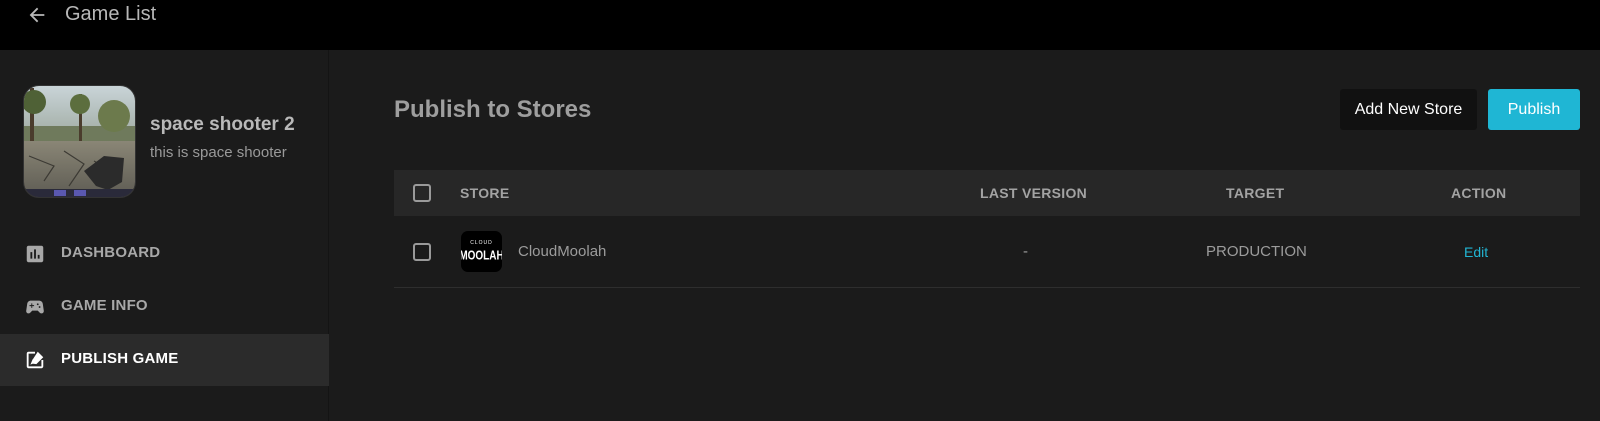 This screenshot has height=421, width=1600. What do you see at coordinates (422, 252) in the screenshot?
I see `row-checkbox` at bounding box center [422, 252].